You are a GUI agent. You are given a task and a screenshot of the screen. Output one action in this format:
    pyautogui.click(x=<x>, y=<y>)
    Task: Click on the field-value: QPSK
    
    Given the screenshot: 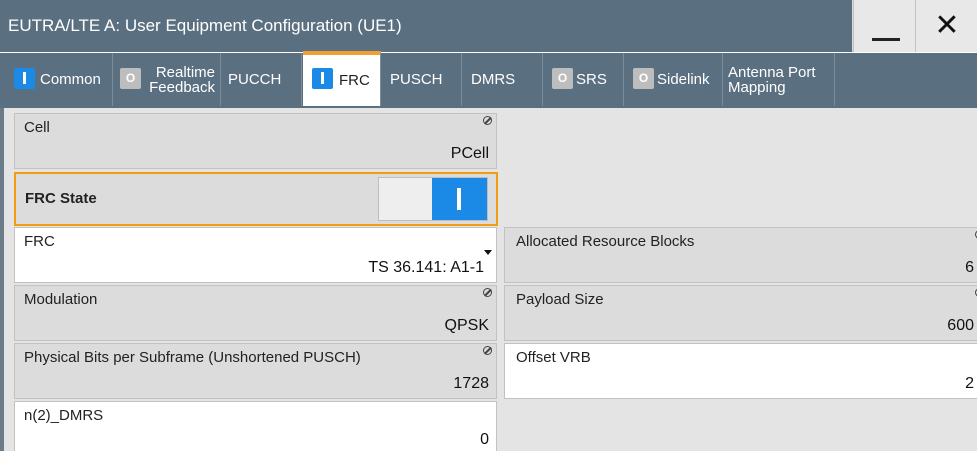 What is the action you would take?
    pyautogui.click(x=466, y=325)
    